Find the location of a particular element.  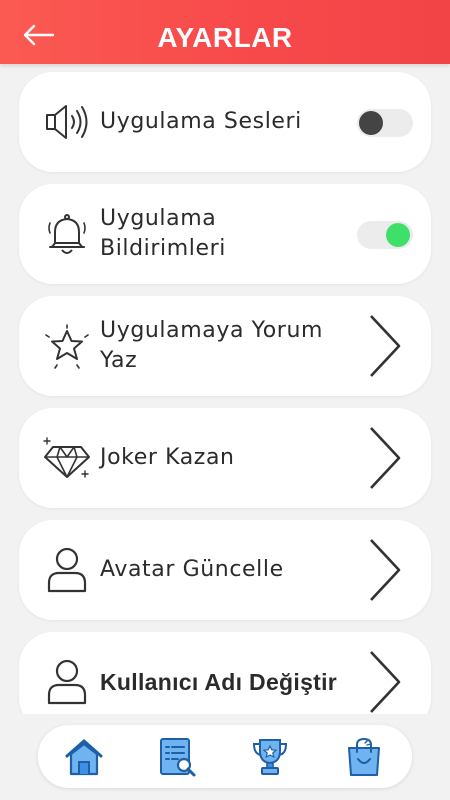

speaker-icon is located at coordinates (67, 122).